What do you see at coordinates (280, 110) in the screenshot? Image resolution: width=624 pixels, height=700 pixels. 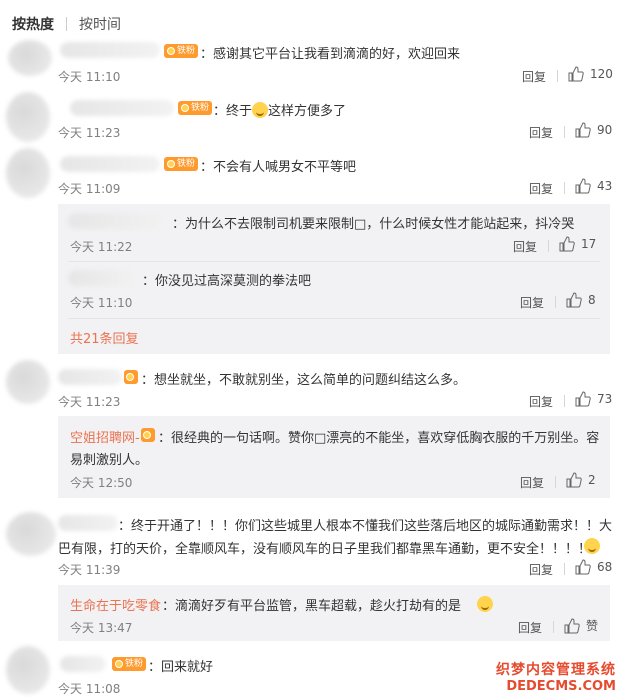 I see `comment-text: ：终于 这样方便多了` at bounding box center [280, 110].